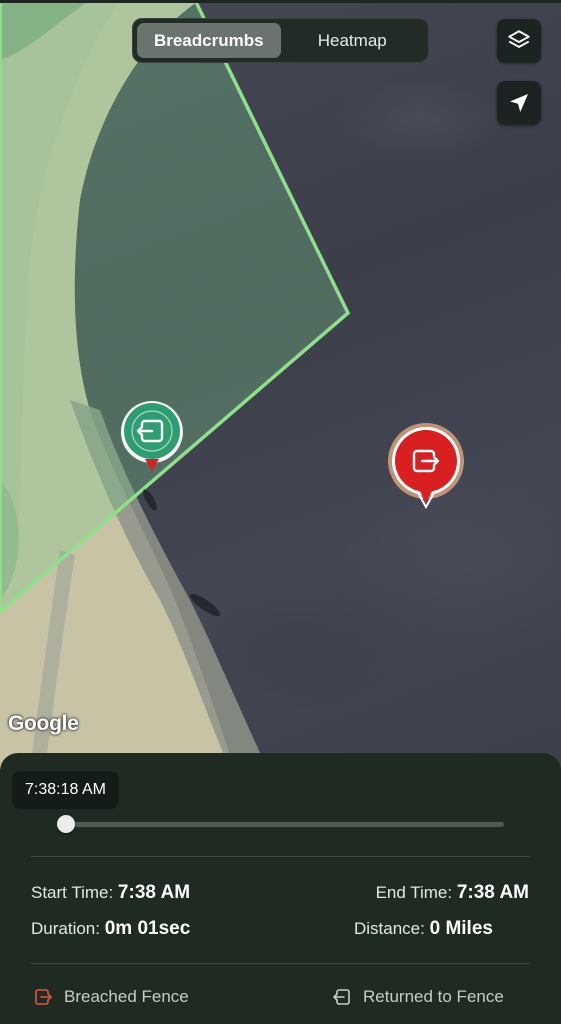 Image resolution: width=561 pixels, height=1024 pixels. I want to click on playback-slider-thumb, so click(66, 824).